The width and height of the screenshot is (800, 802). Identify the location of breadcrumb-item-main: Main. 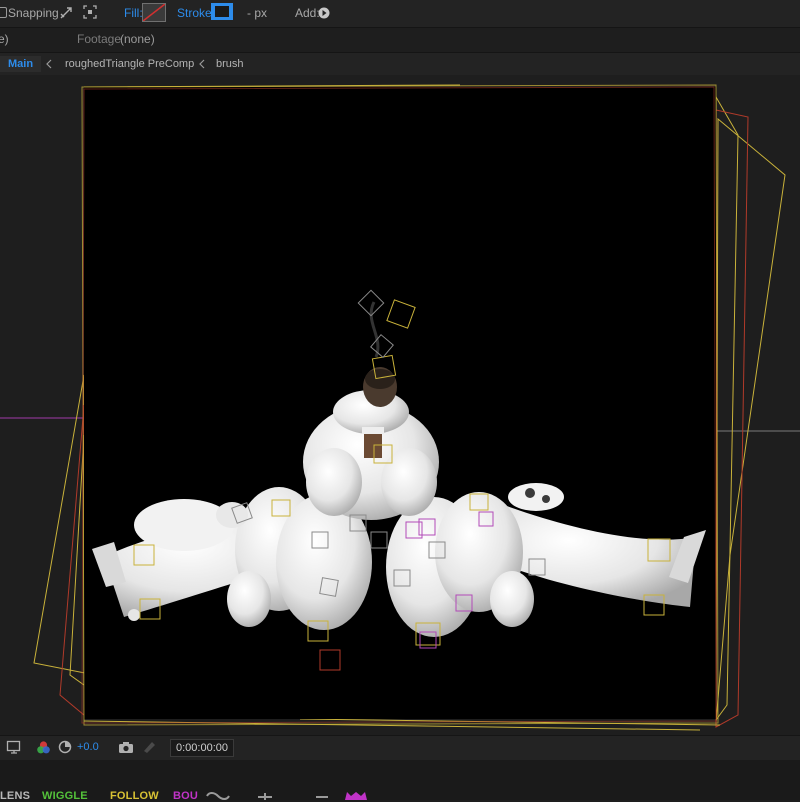
(21, 64).